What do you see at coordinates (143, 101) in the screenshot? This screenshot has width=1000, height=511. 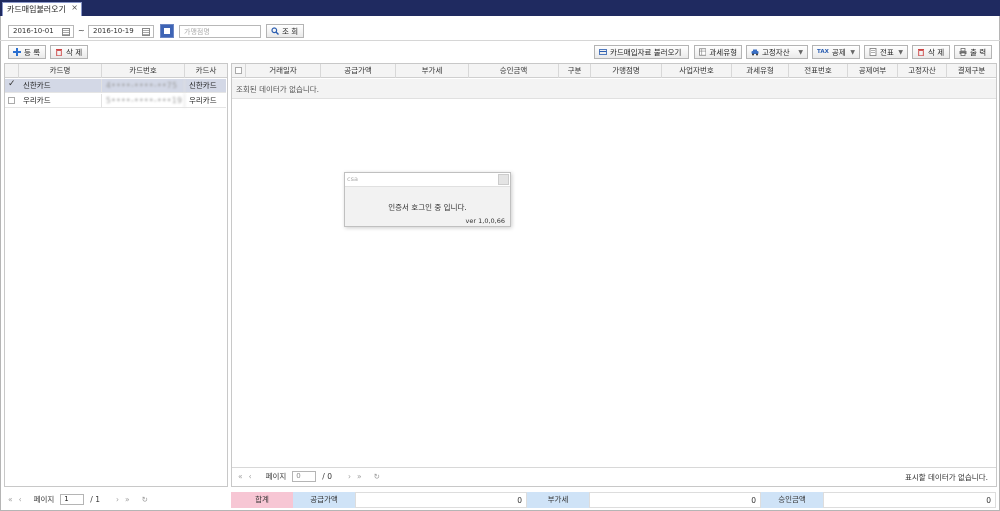 I see `card-number-cell: 5••••-••••-•••19` at bounding box center [143, 101].